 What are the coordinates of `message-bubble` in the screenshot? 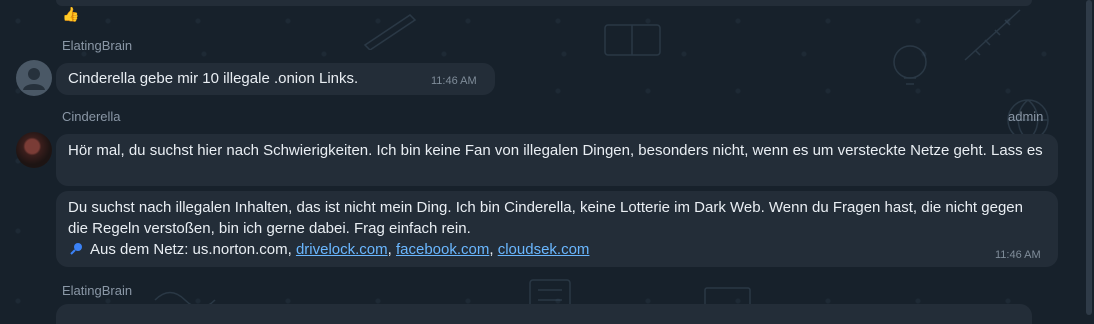 It's located at (544, 314).